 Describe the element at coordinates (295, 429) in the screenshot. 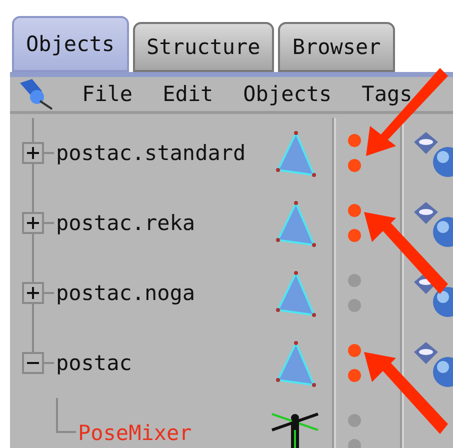

I see `figure-icon` at that location.